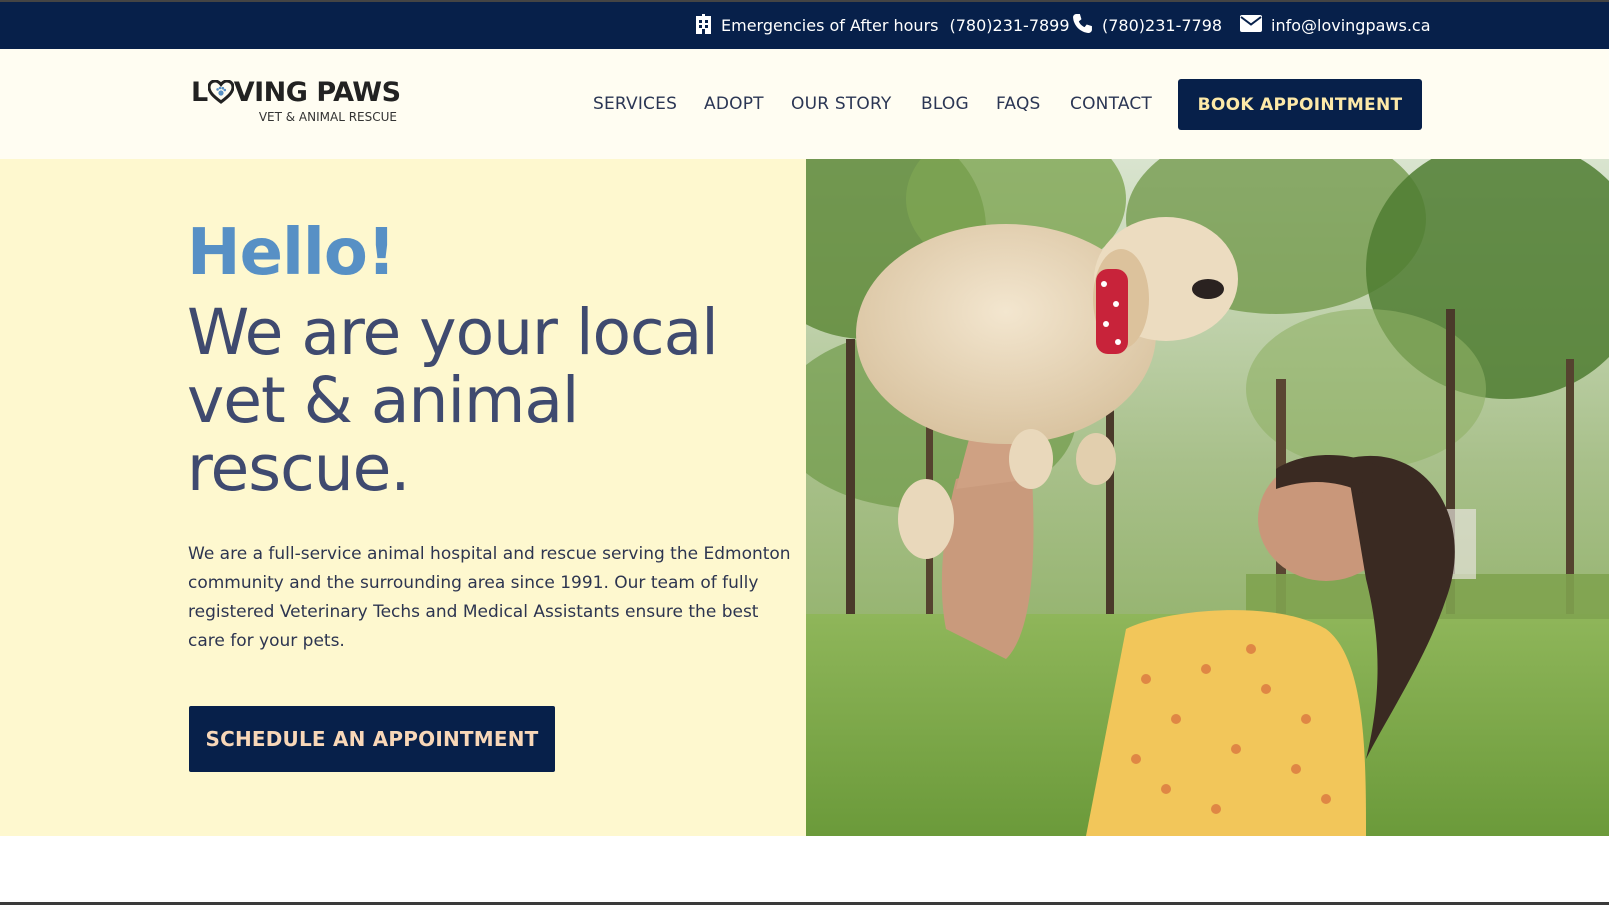 This screenshot has width=1609, height=905. What do you see at coordinates (804, 870) in the screenshot?
I see `page-continuation` at bounding box center [804, 870].